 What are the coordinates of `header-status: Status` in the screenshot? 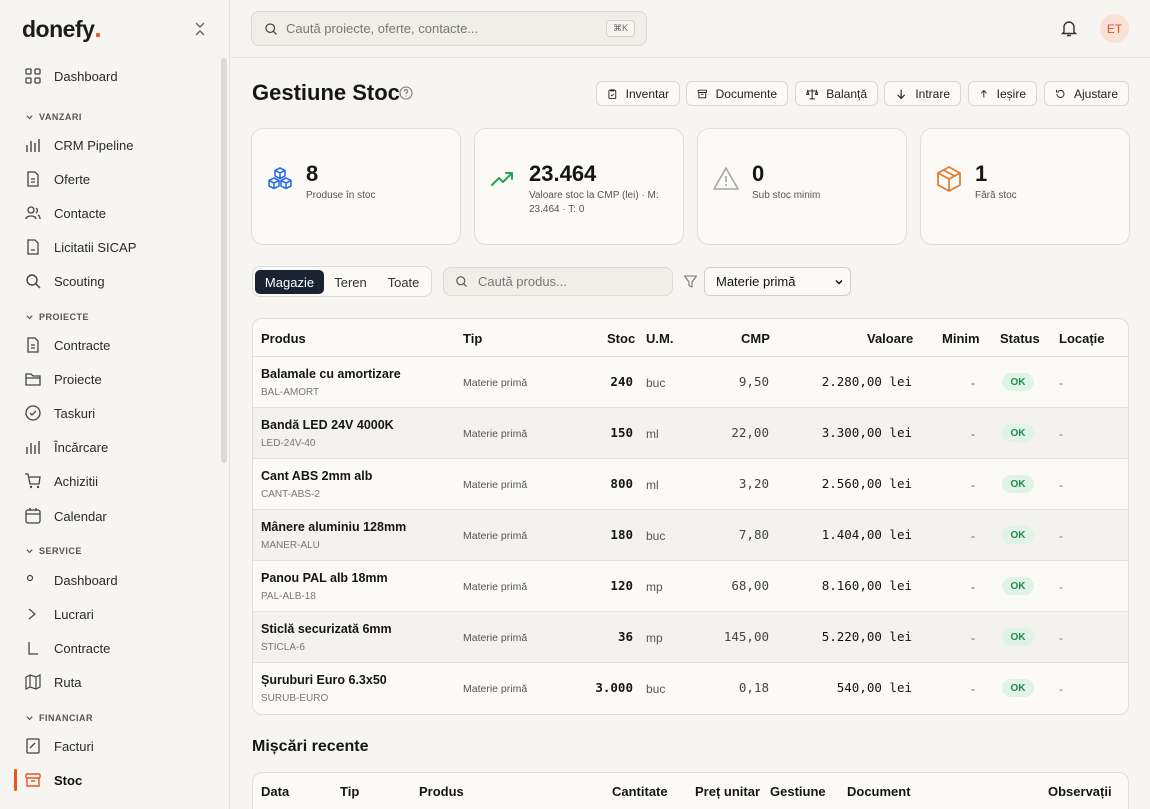 It's located at (1020, 338).